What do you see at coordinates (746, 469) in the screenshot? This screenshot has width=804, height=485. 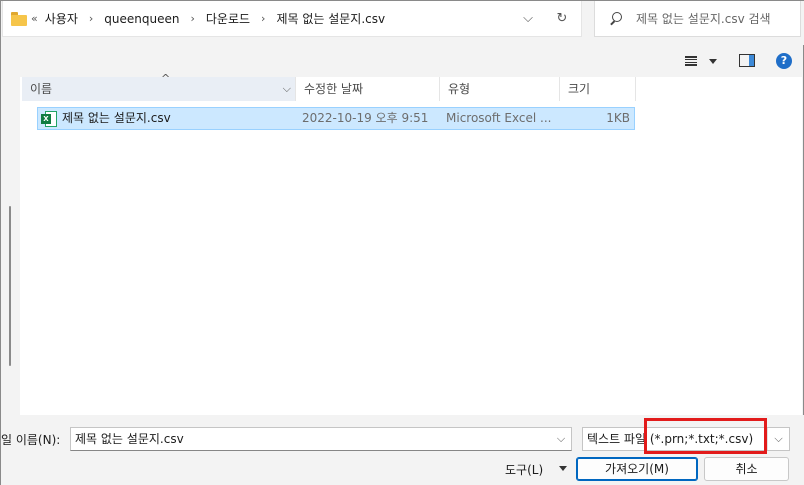 I see `cancel-button: 취소` at bounding box center [746, 469].